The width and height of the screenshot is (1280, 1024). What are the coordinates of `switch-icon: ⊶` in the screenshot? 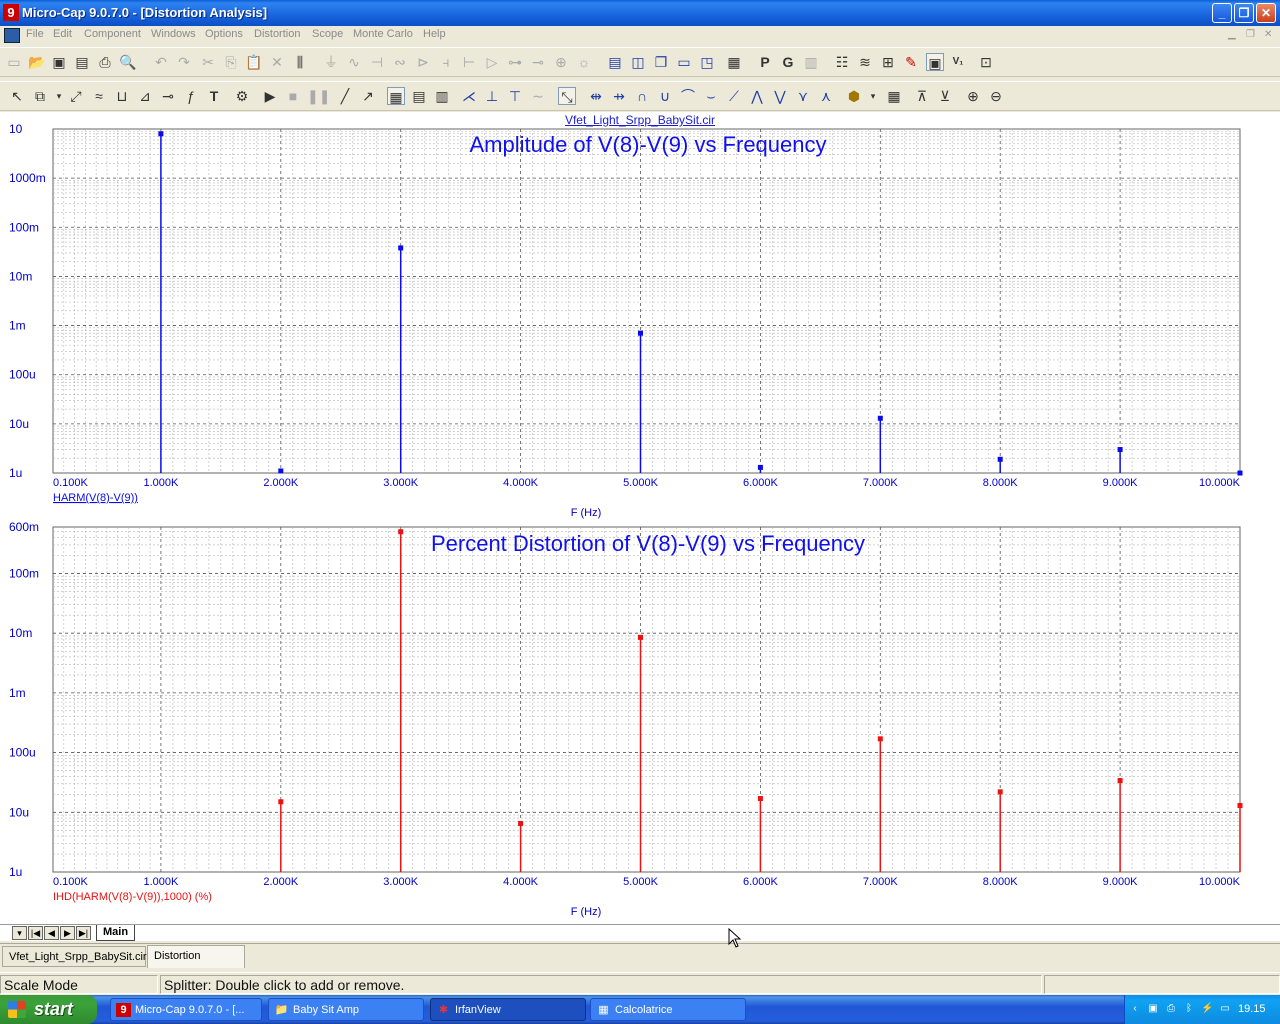 It's located at (515, 62).